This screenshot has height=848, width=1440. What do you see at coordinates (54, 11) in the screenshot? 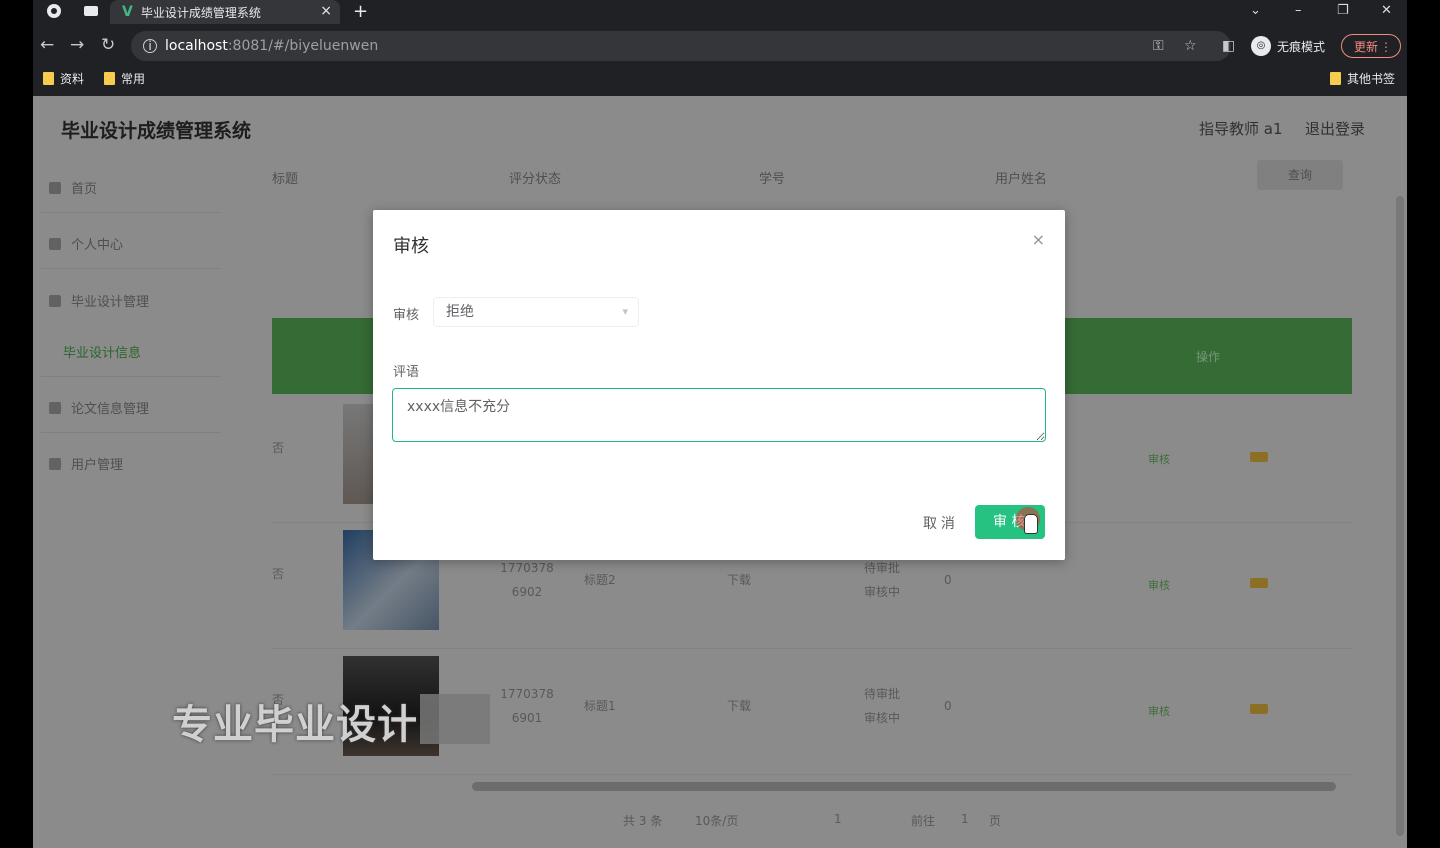
I see `browser-logo-icon` at bounding box center [54, 11].